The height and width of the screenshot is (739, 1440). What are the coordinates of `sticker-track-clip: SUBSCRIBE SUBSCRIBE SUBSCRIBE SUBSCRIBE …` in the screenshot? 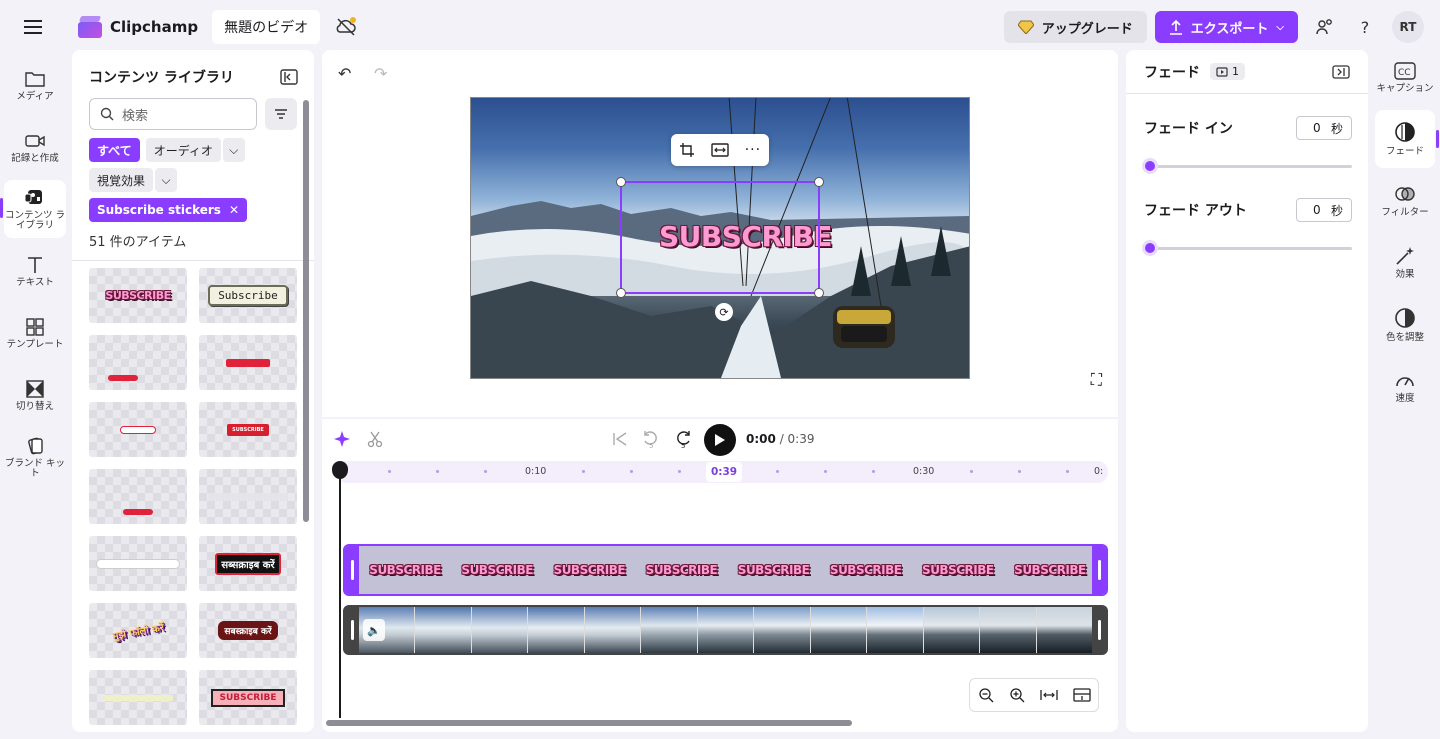 It's located at (725, 570).